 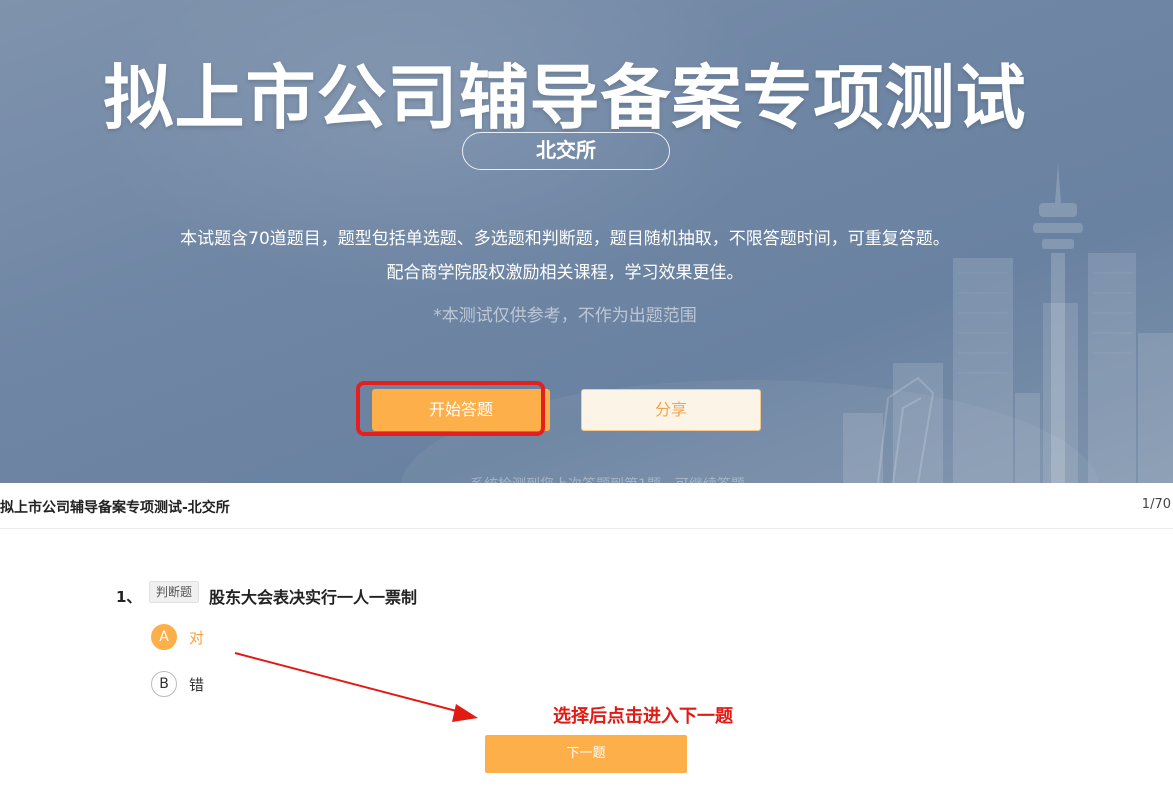 I want to click on question-type-badge: 判断题, so click(x=174, y=592).